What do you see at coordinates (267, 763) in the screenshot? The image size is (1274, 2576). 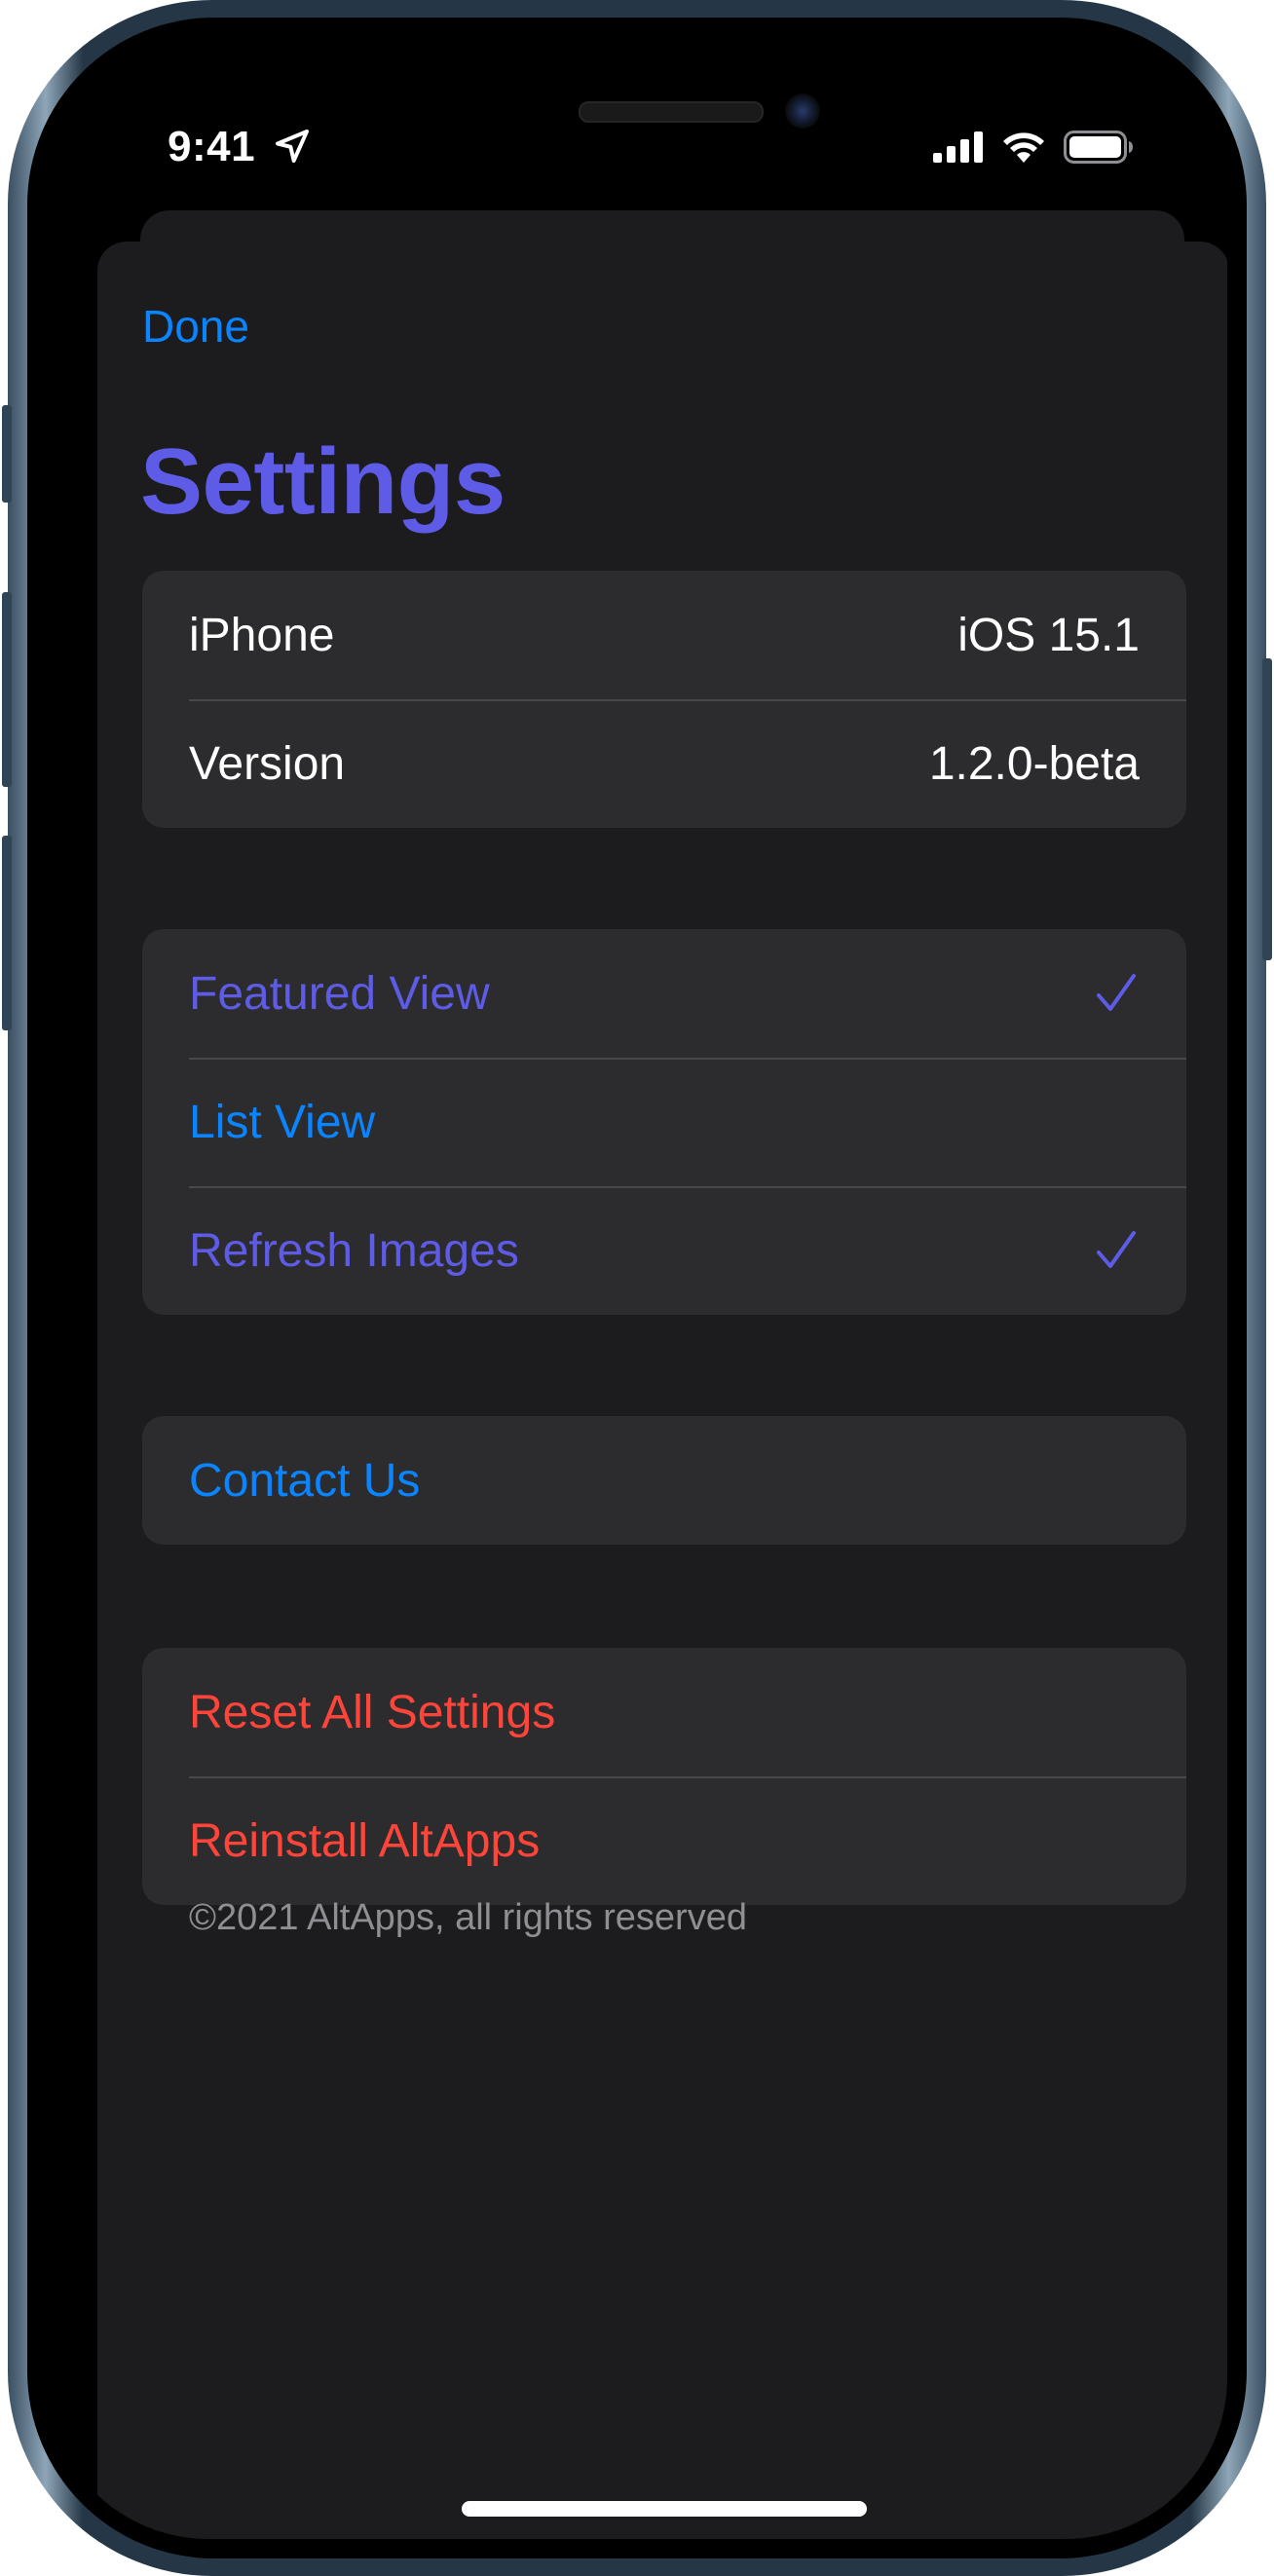 I see `info-row-label: Version` at bounding box center [267, 763].